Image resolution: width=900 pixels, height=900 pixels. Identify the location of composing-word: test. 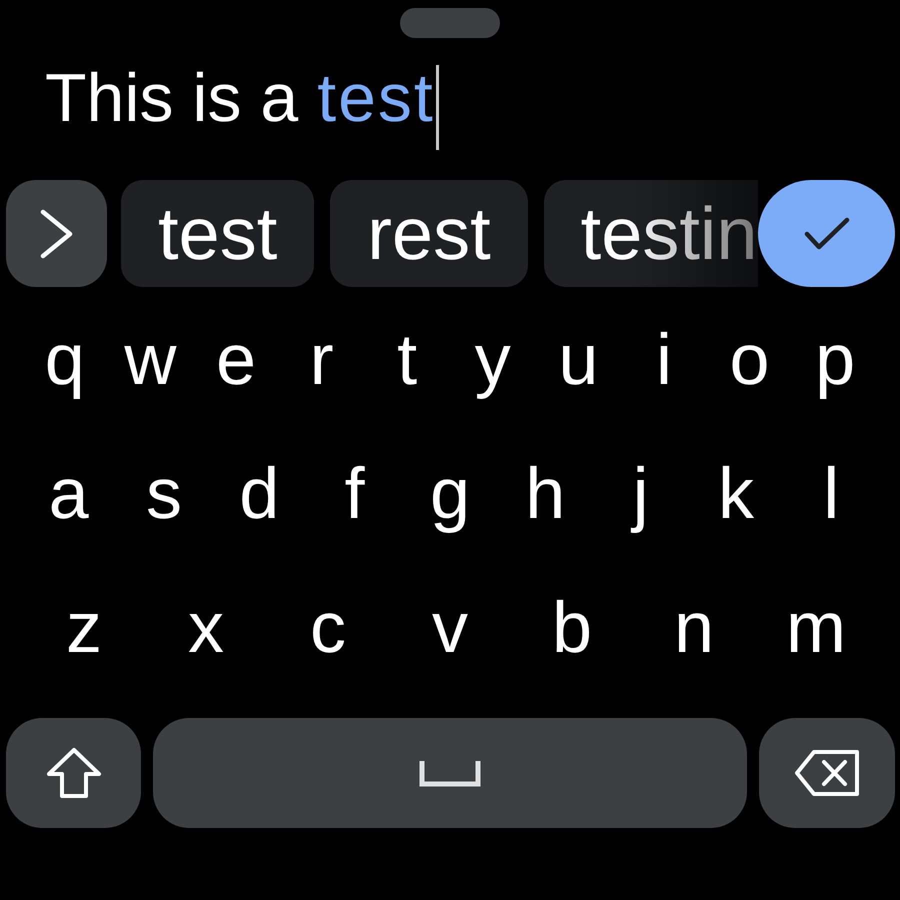
(376, 98).